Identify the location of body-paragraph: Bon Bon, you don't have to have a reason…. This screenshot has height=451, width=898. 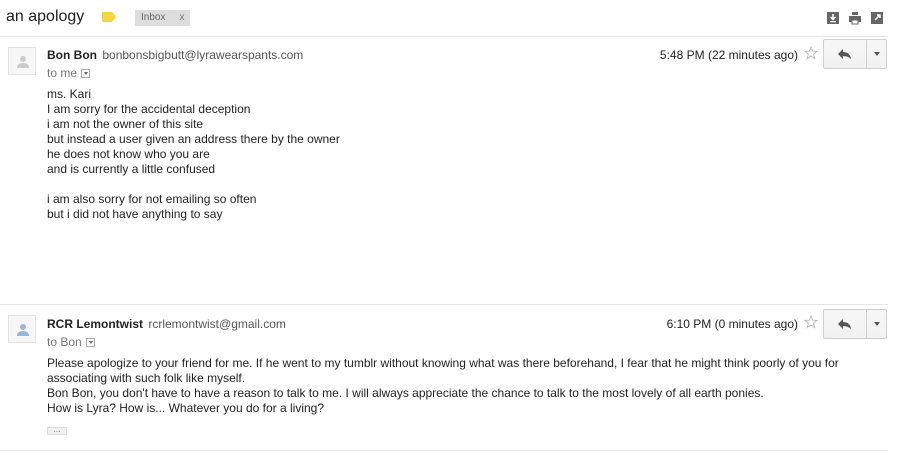
(405, 393).